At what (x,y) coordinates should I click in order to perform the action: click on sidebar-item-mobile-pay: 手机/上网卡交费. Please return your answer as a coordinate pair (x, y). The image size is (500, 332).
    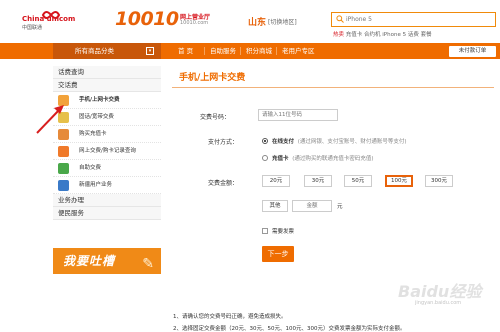
    Looking at the image, I should click on (107, 100).